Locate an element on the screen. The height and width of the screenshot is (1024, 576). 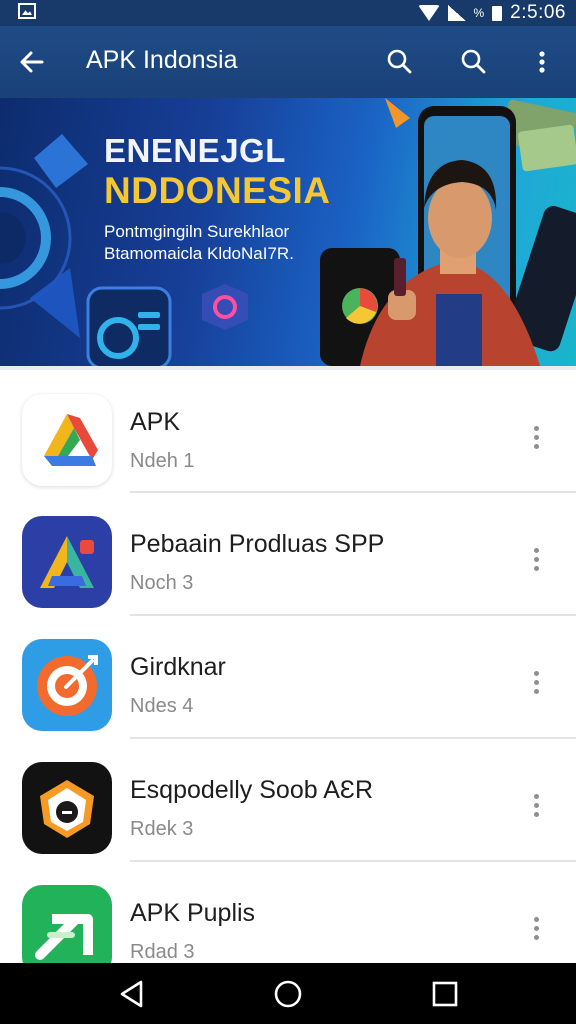
app-name: APK Puplis is located at coordinates (193, 913).